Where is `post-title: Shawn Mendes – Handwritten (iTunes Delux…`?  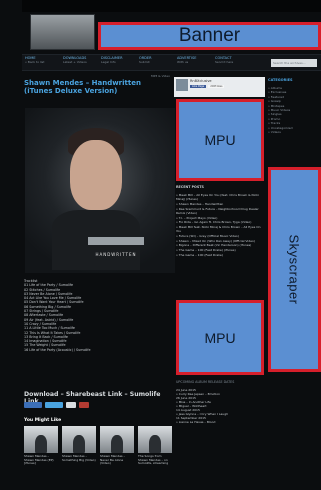
post-title: Shawn Mendes – Handwritten (iTunes Delux… is located at coordinates (97, 87).